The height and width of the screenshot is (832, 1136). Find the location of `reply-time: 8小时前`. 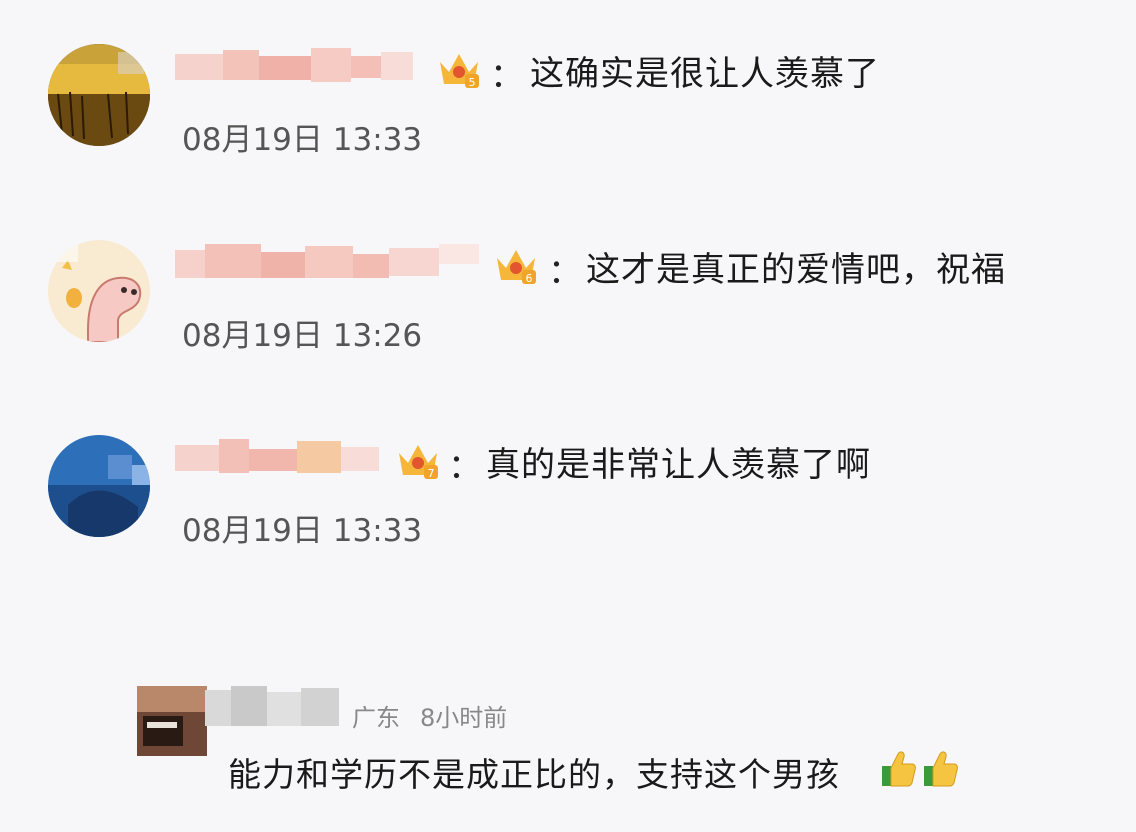

reply-time: 8小时前 is located at coordinates (464, 718).